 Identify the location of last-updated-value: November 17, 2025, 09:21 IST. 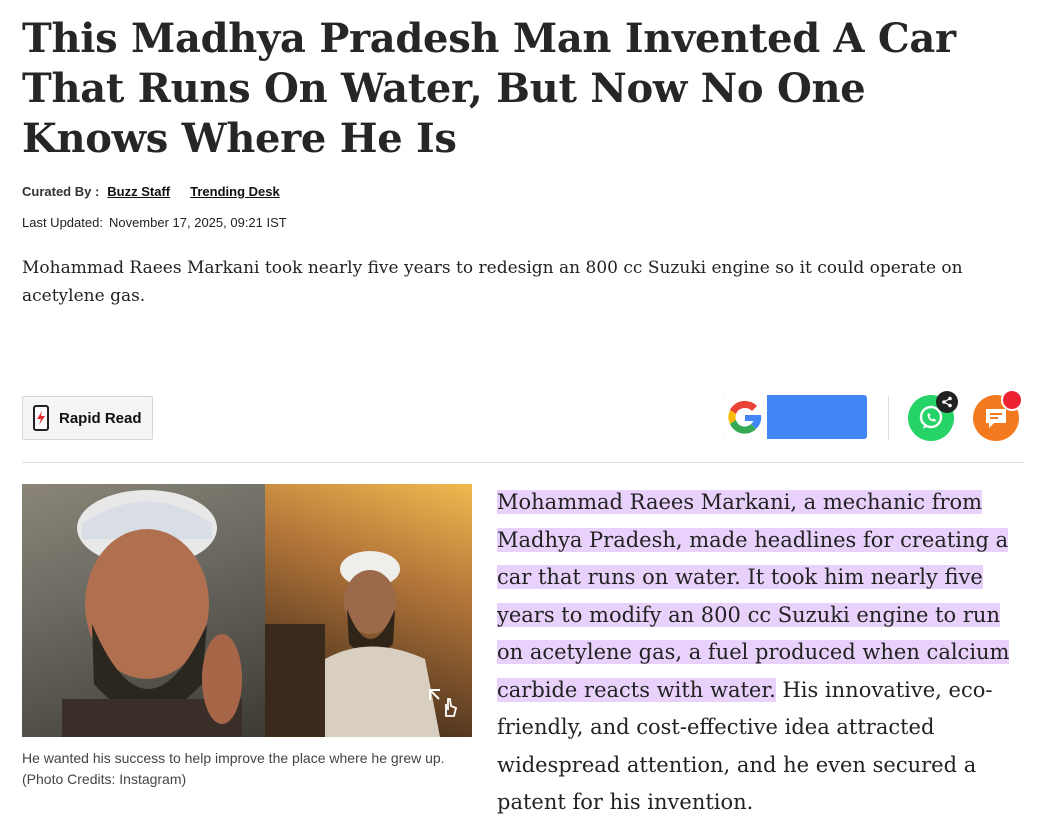
(197, 222).